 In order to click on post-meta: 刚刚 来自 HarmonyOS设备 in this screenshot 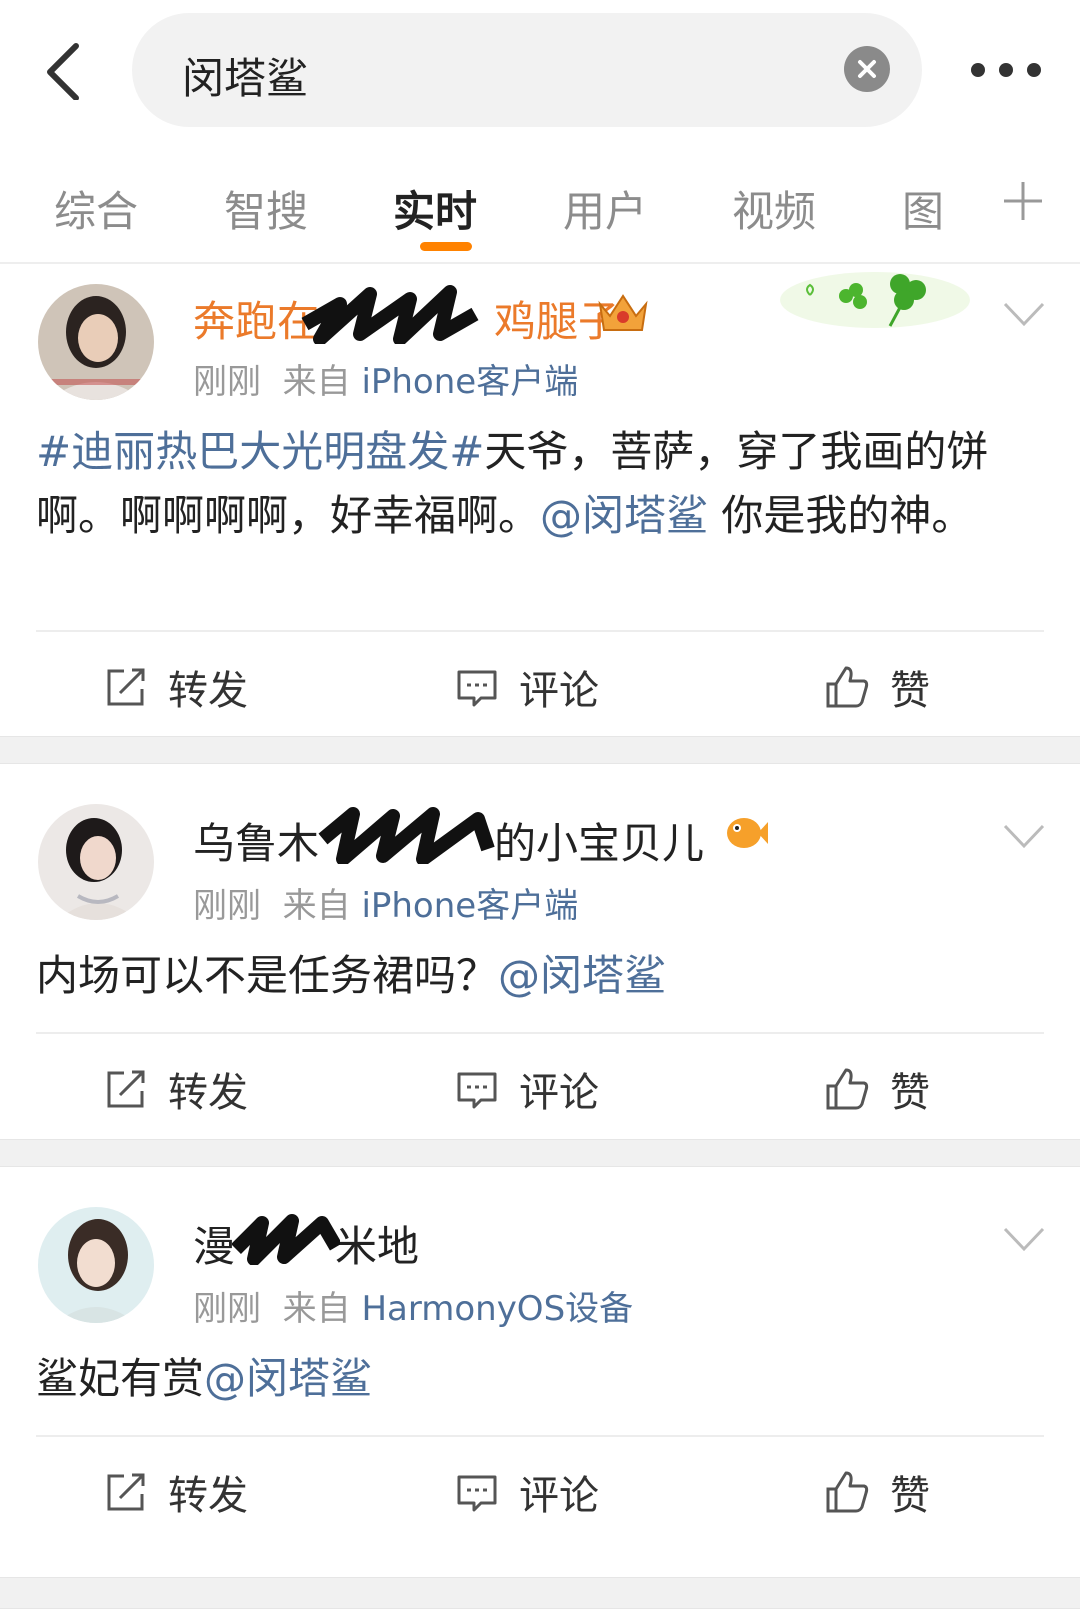, I will do `click(413, 1309)`.